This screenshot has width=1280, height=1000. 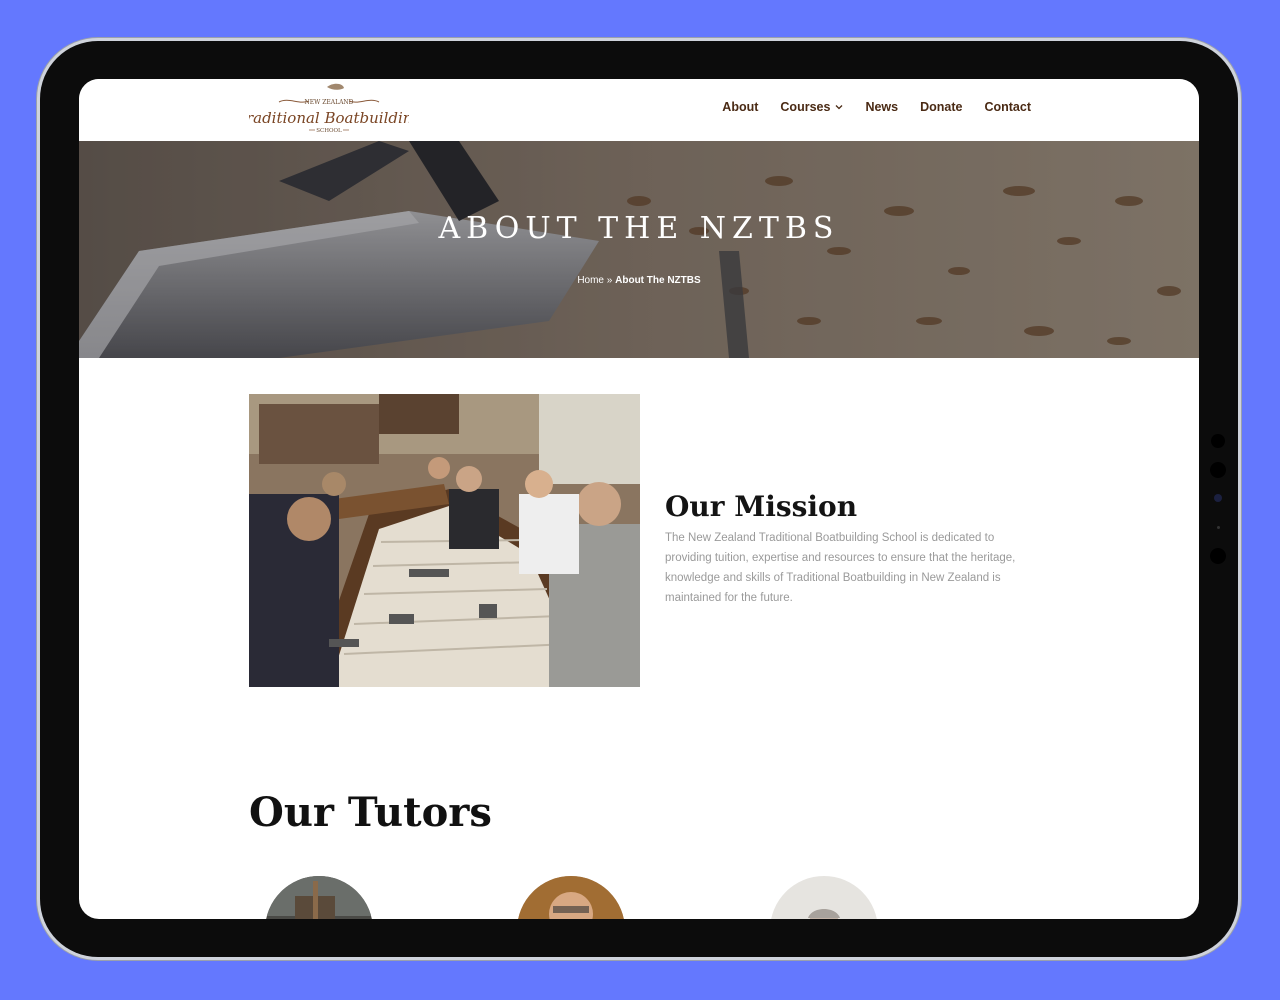 I want to click on logo-bottom-text: SCHOOL, so click(x=329, y=131).